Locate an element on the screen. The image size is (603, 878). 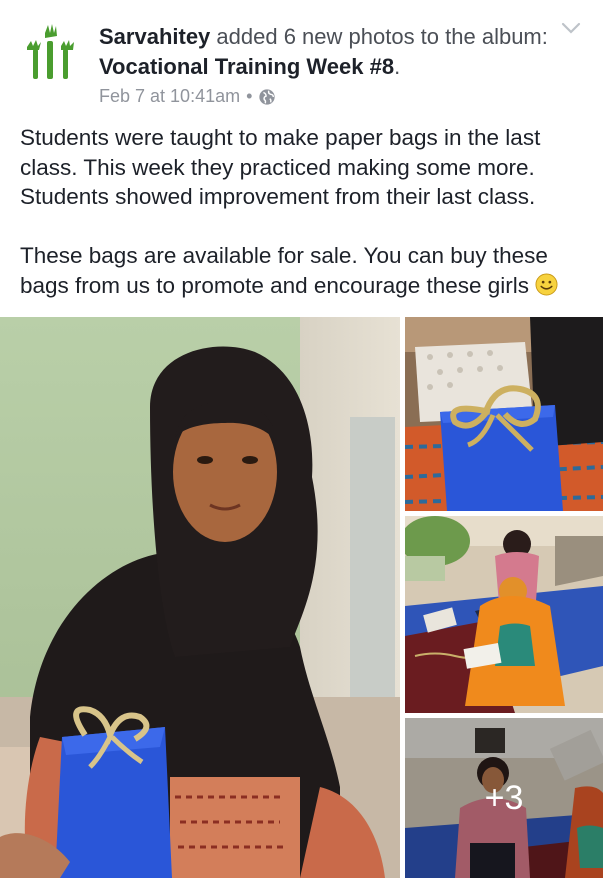
page-avatar is located at coordinates (51, 53).